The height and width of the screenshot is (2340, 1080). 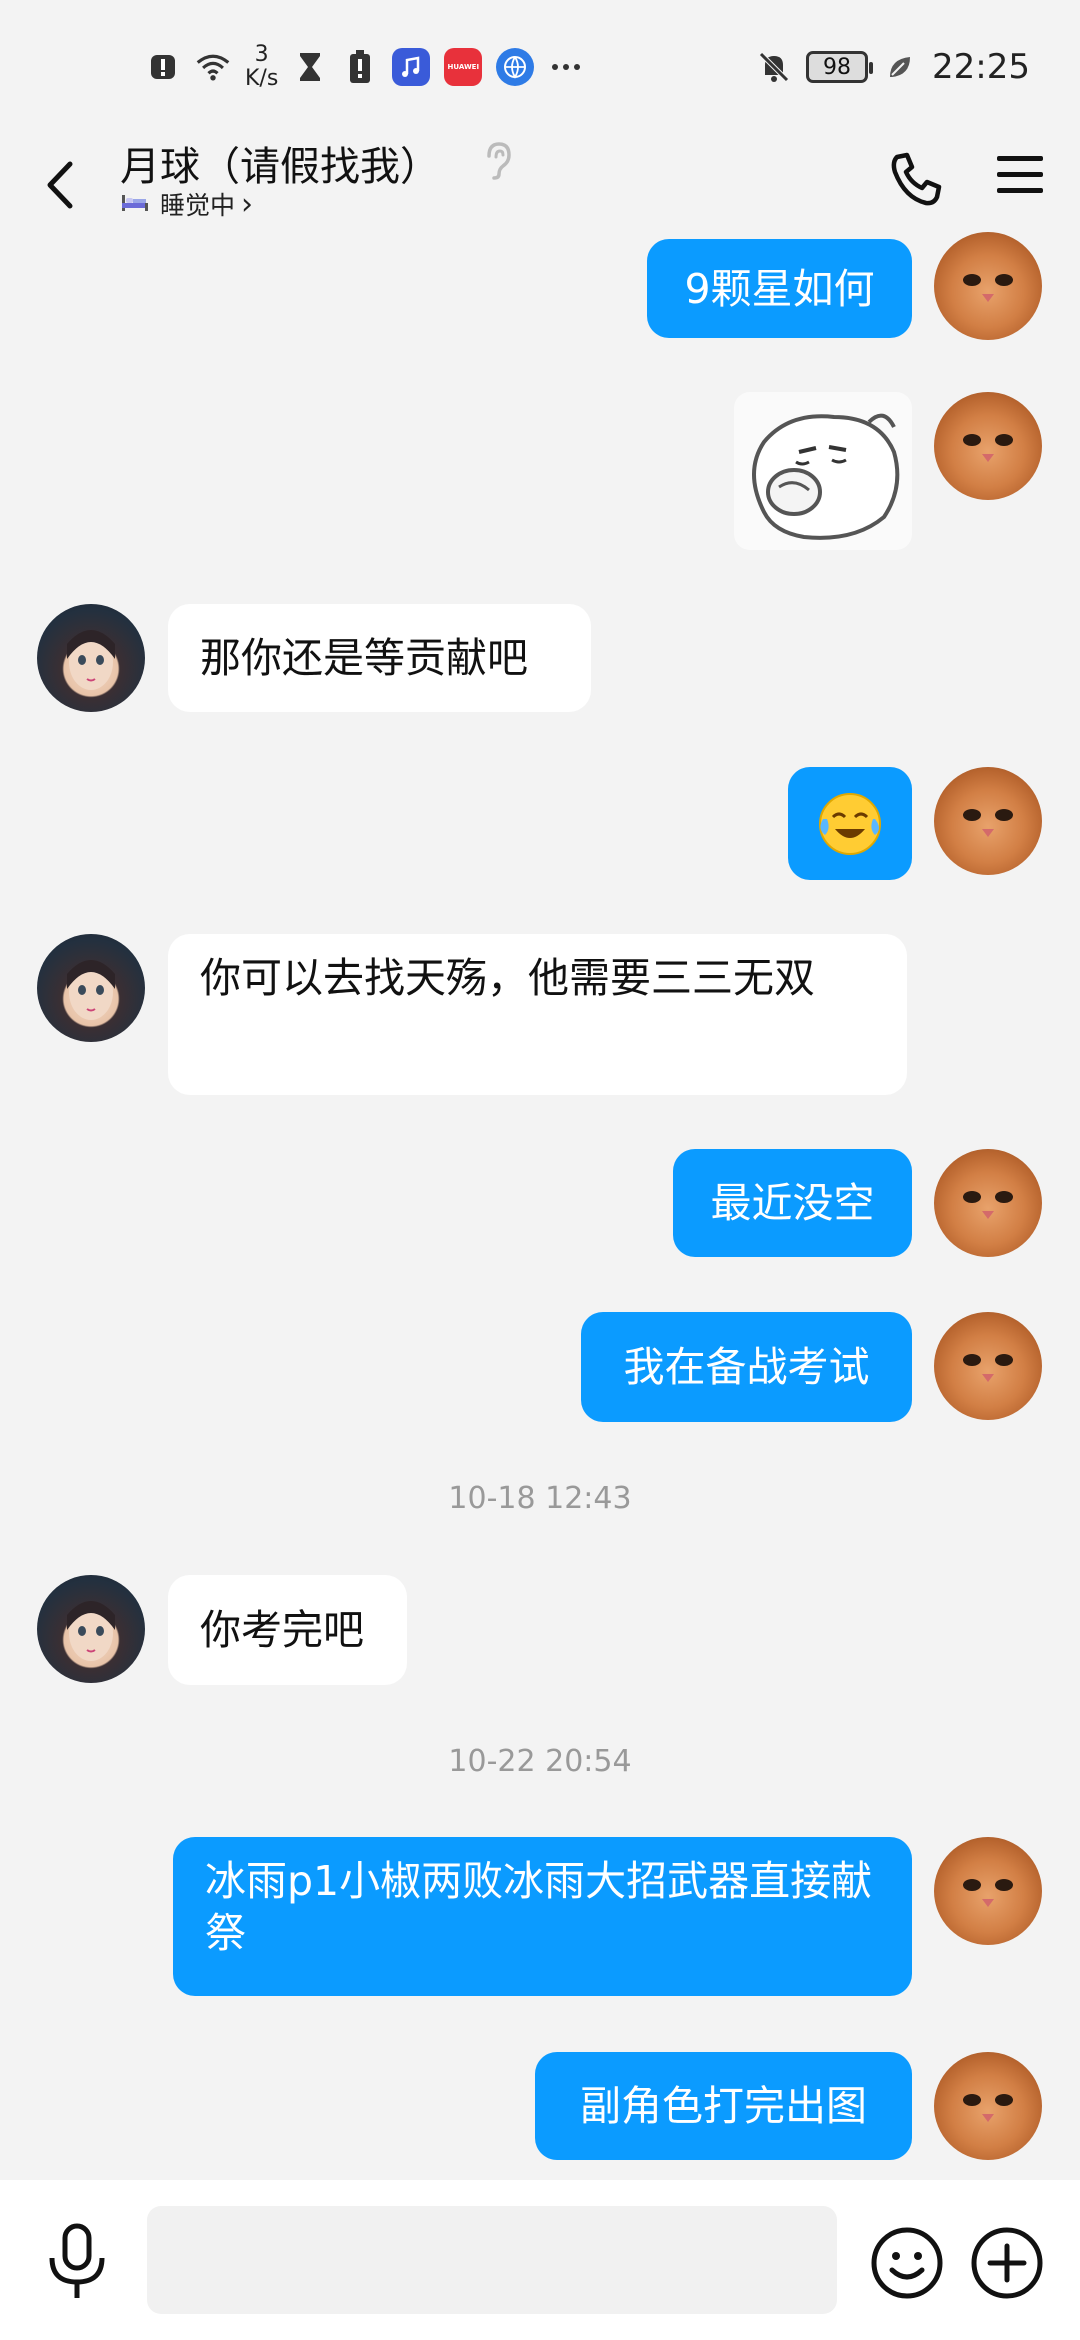 What do you see at coordinates (900, 67) in the screenshot?
I see `leaf-icon` at bounding box center [900, 67].